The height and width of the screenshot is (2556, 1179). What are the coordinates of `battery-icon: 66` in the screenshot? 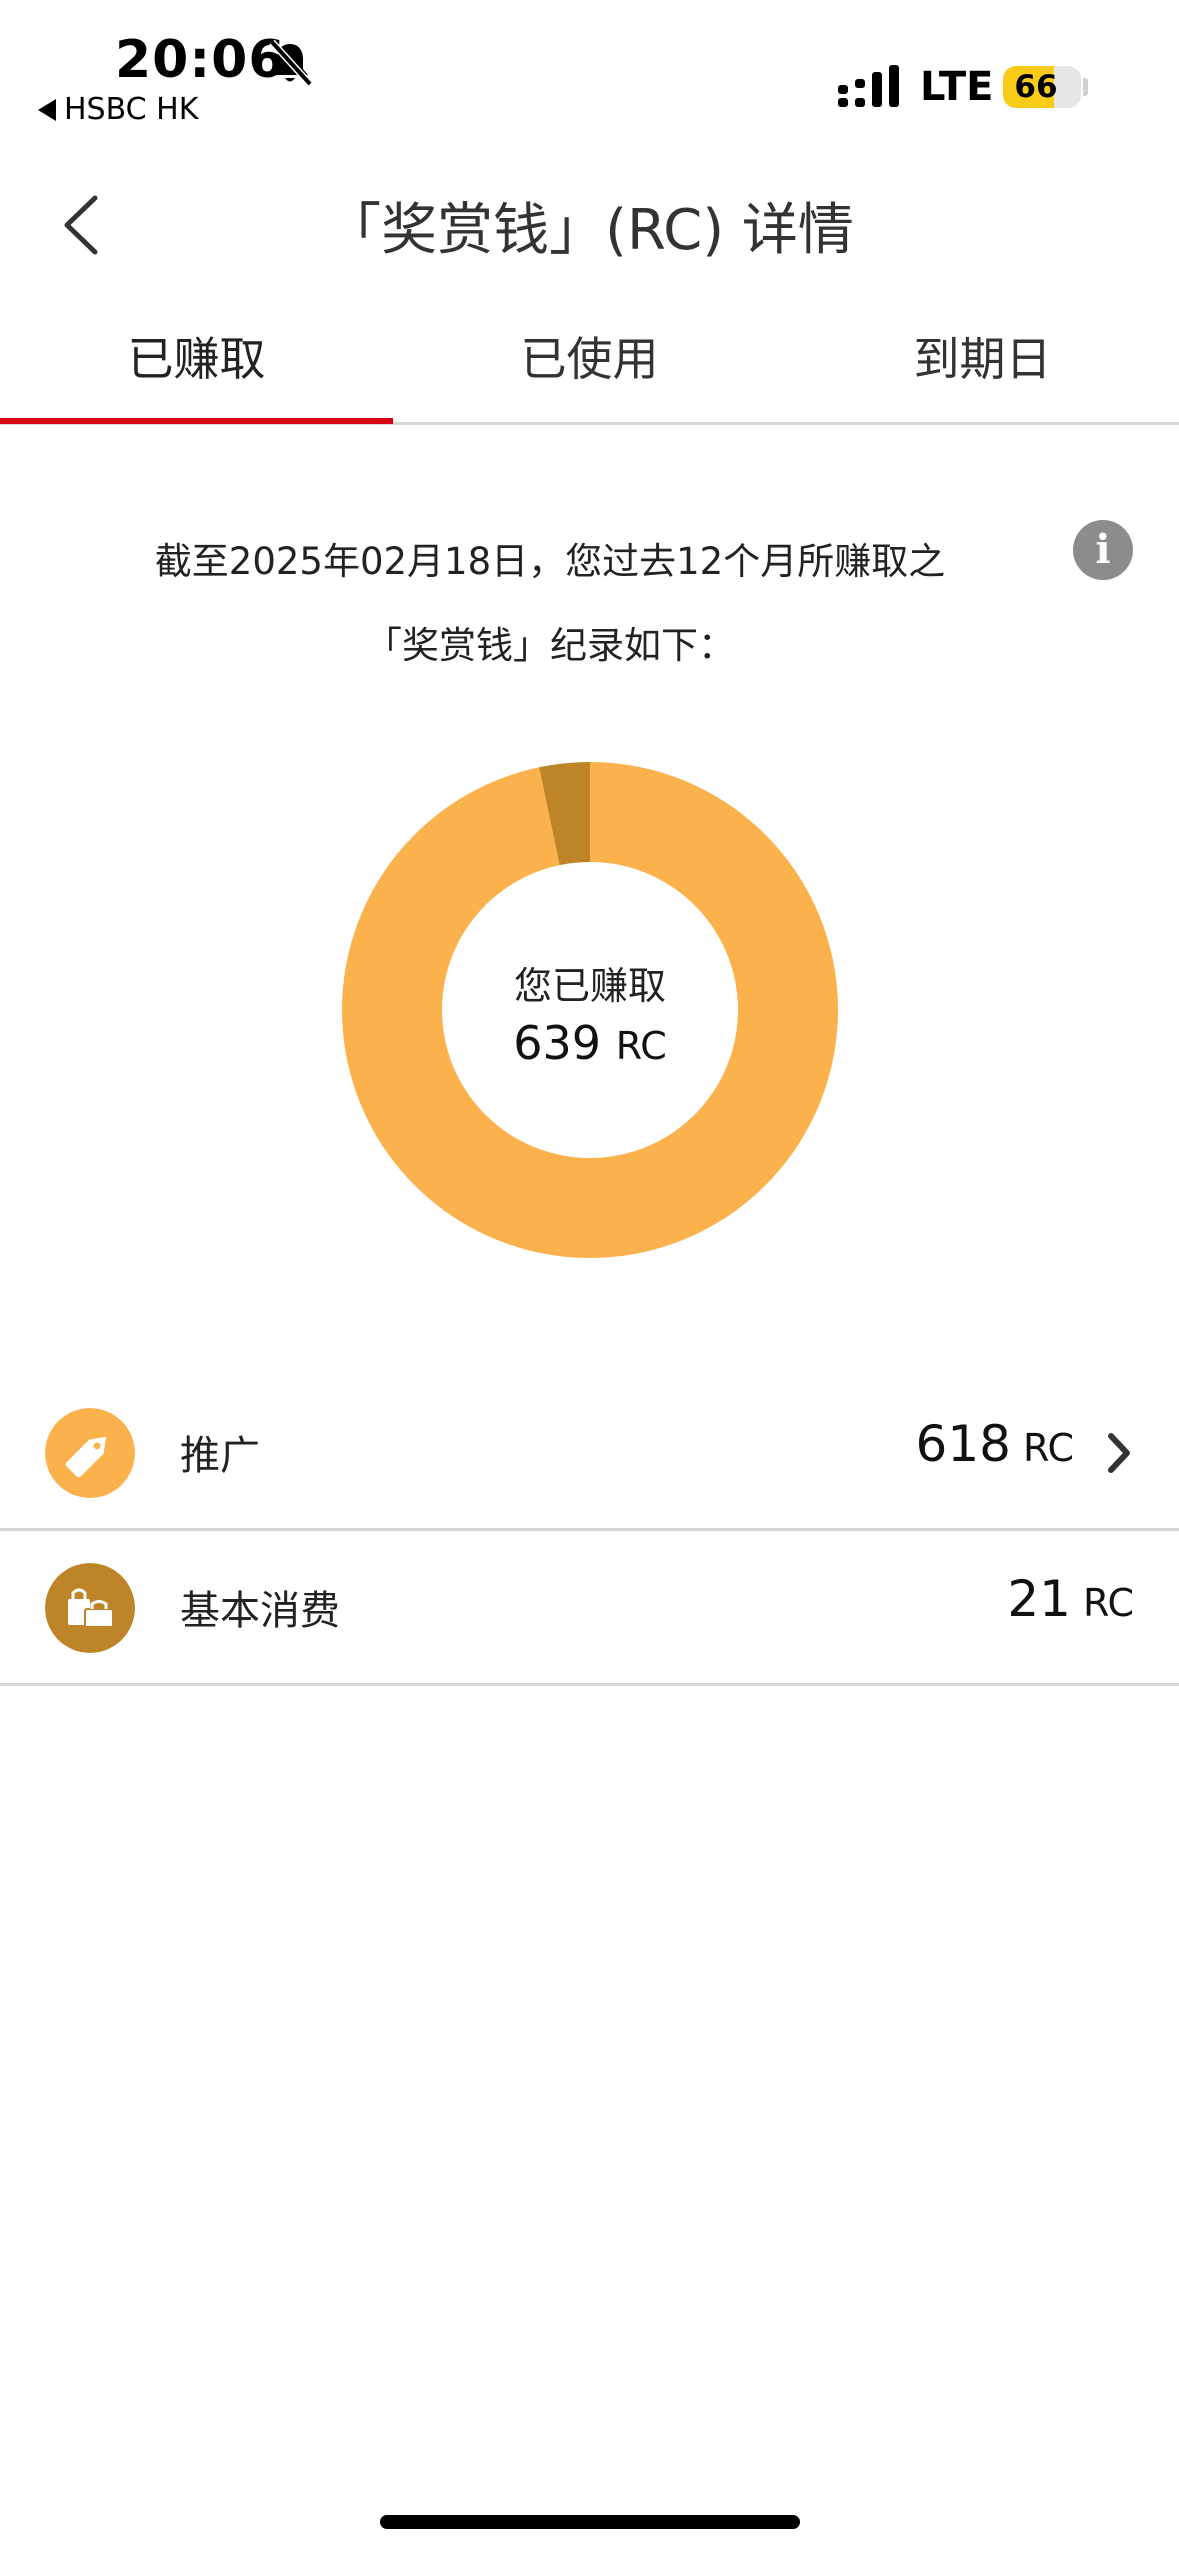 It's located at (1042, 87).